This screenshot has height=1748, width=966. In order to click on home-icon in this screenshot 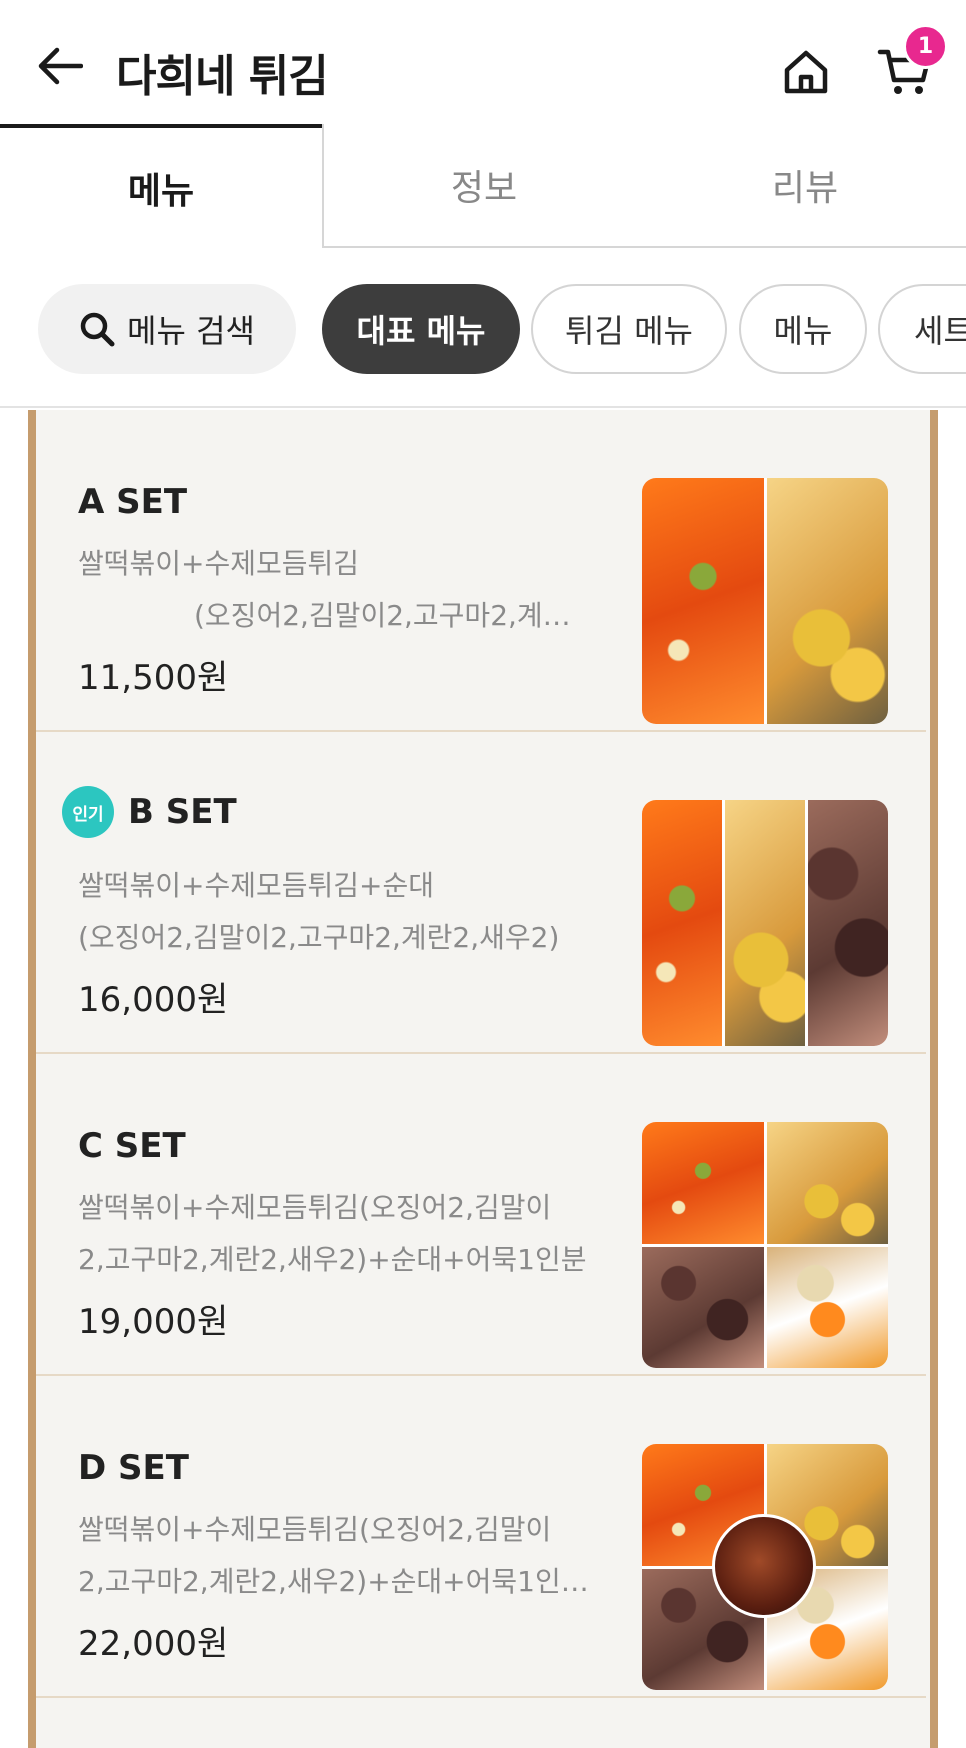, I will do `click(806, 72)`.